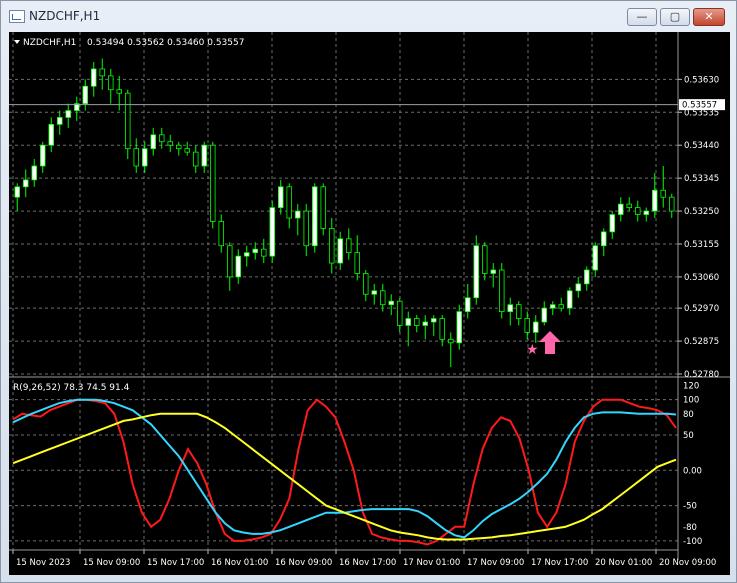 Image resolution: width=737 pixels, height=583 pixels. I want to click on minimize-button: —, so click(642, 17).